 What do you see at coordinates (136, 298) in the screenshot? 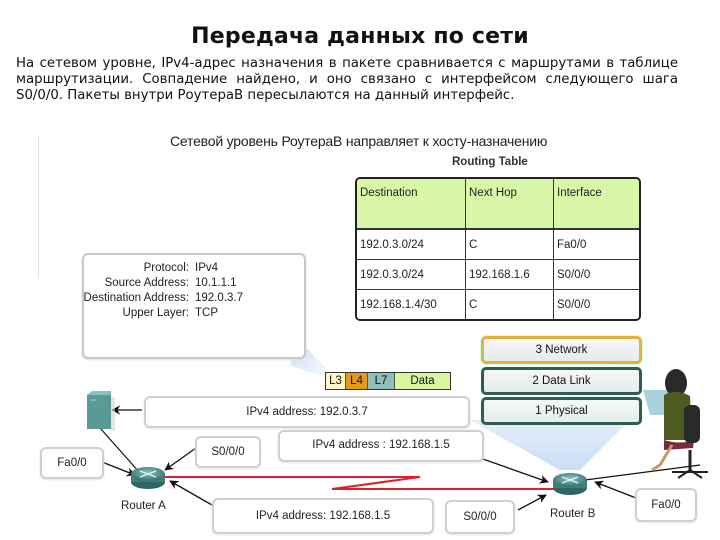
I see `header-key: Destination Address:` at bounding box center [136, 298].